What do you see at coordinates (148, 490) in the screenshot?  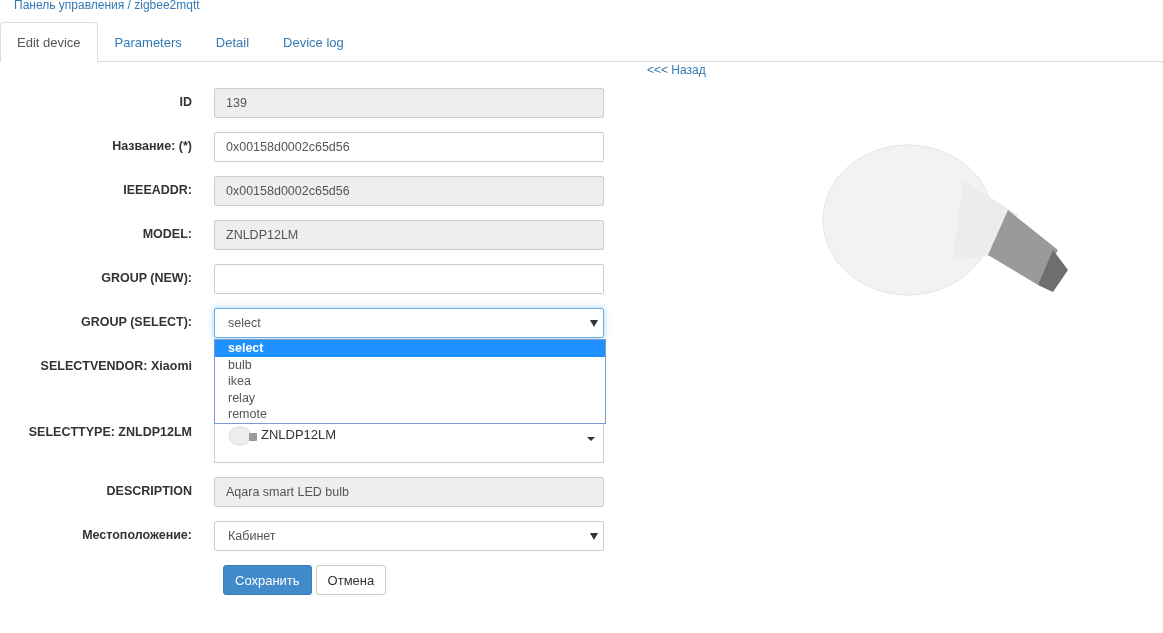 I see `field-label: DESCRIPTION` at bounding box center [148, 490].